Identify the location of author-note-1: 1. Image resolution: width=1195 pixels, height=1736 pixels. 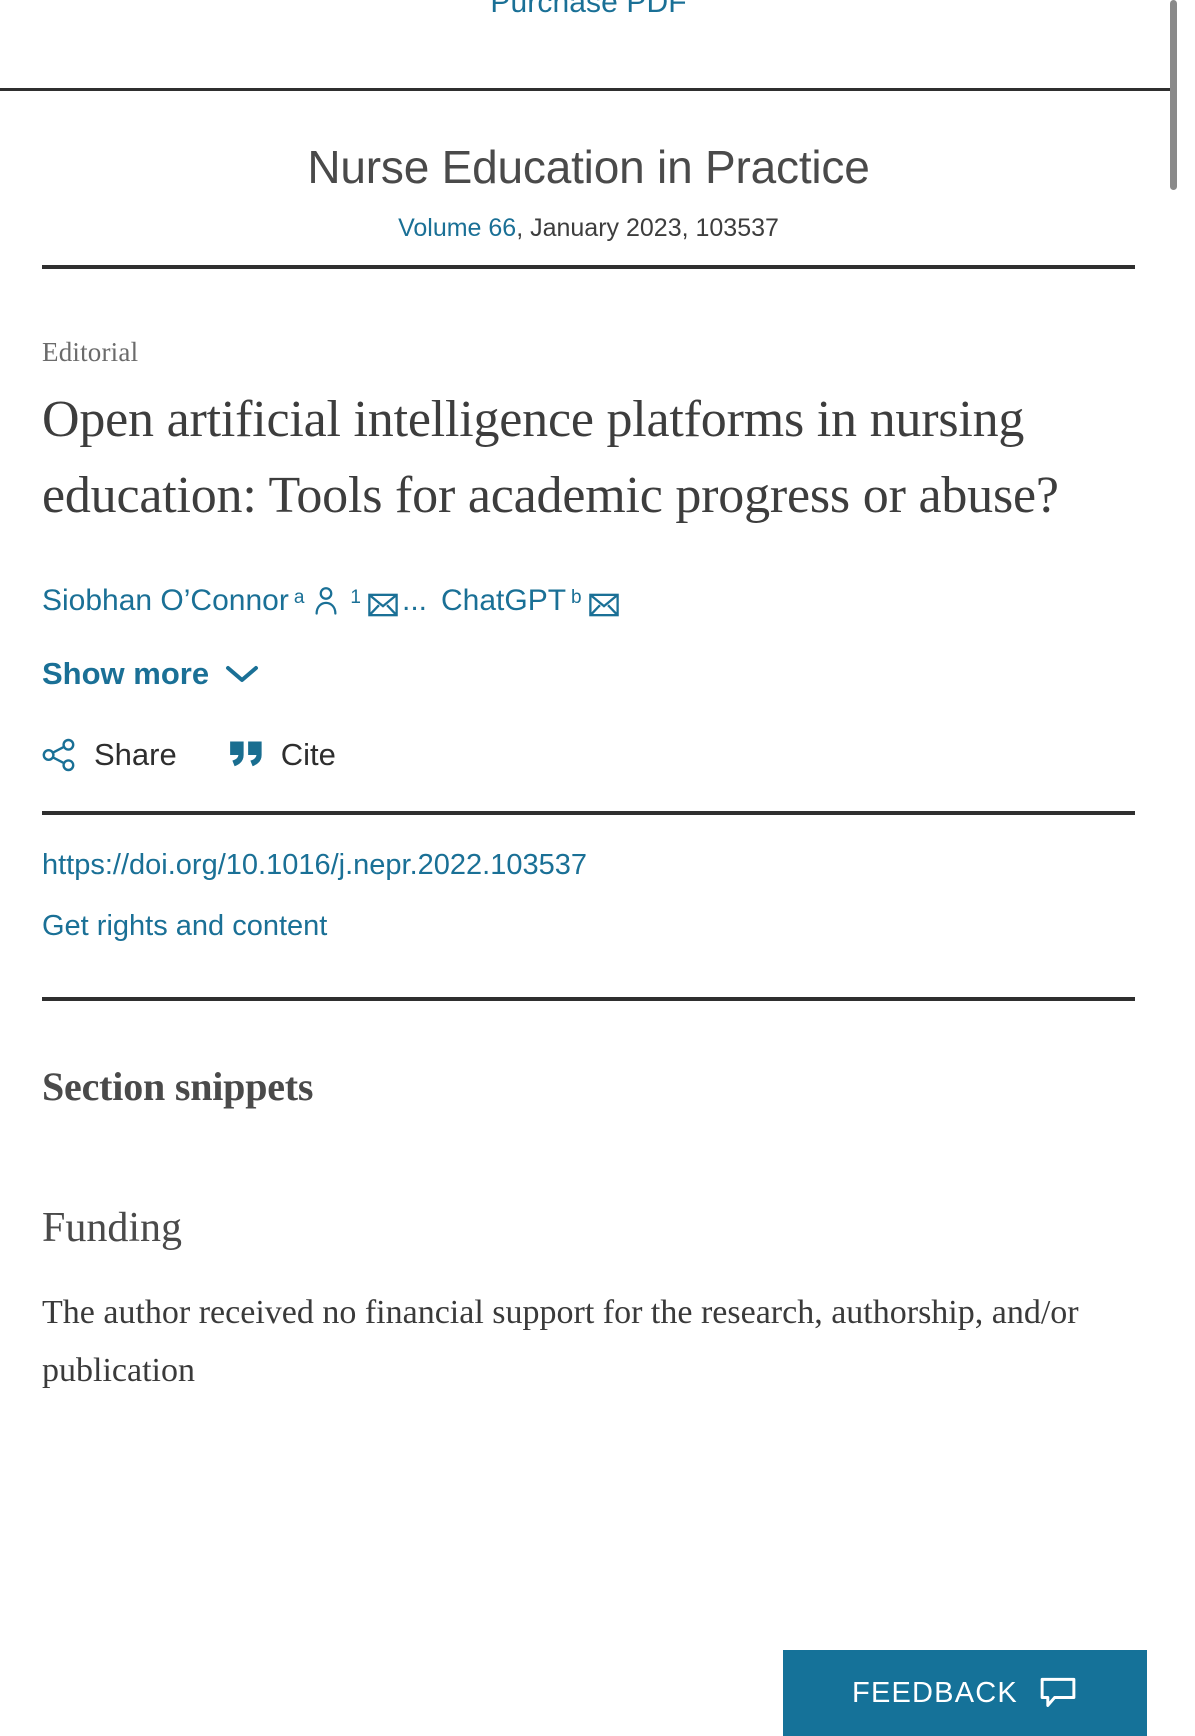
(355, 598).